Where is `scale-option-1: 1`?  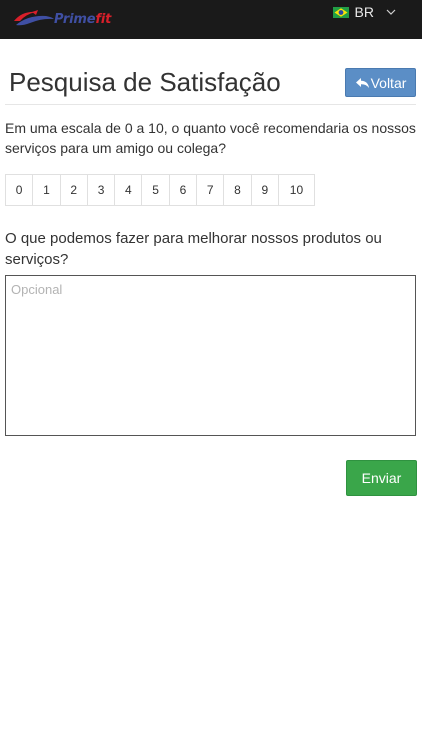 scale-option-1: 1 is located at coordinates (46, 190).